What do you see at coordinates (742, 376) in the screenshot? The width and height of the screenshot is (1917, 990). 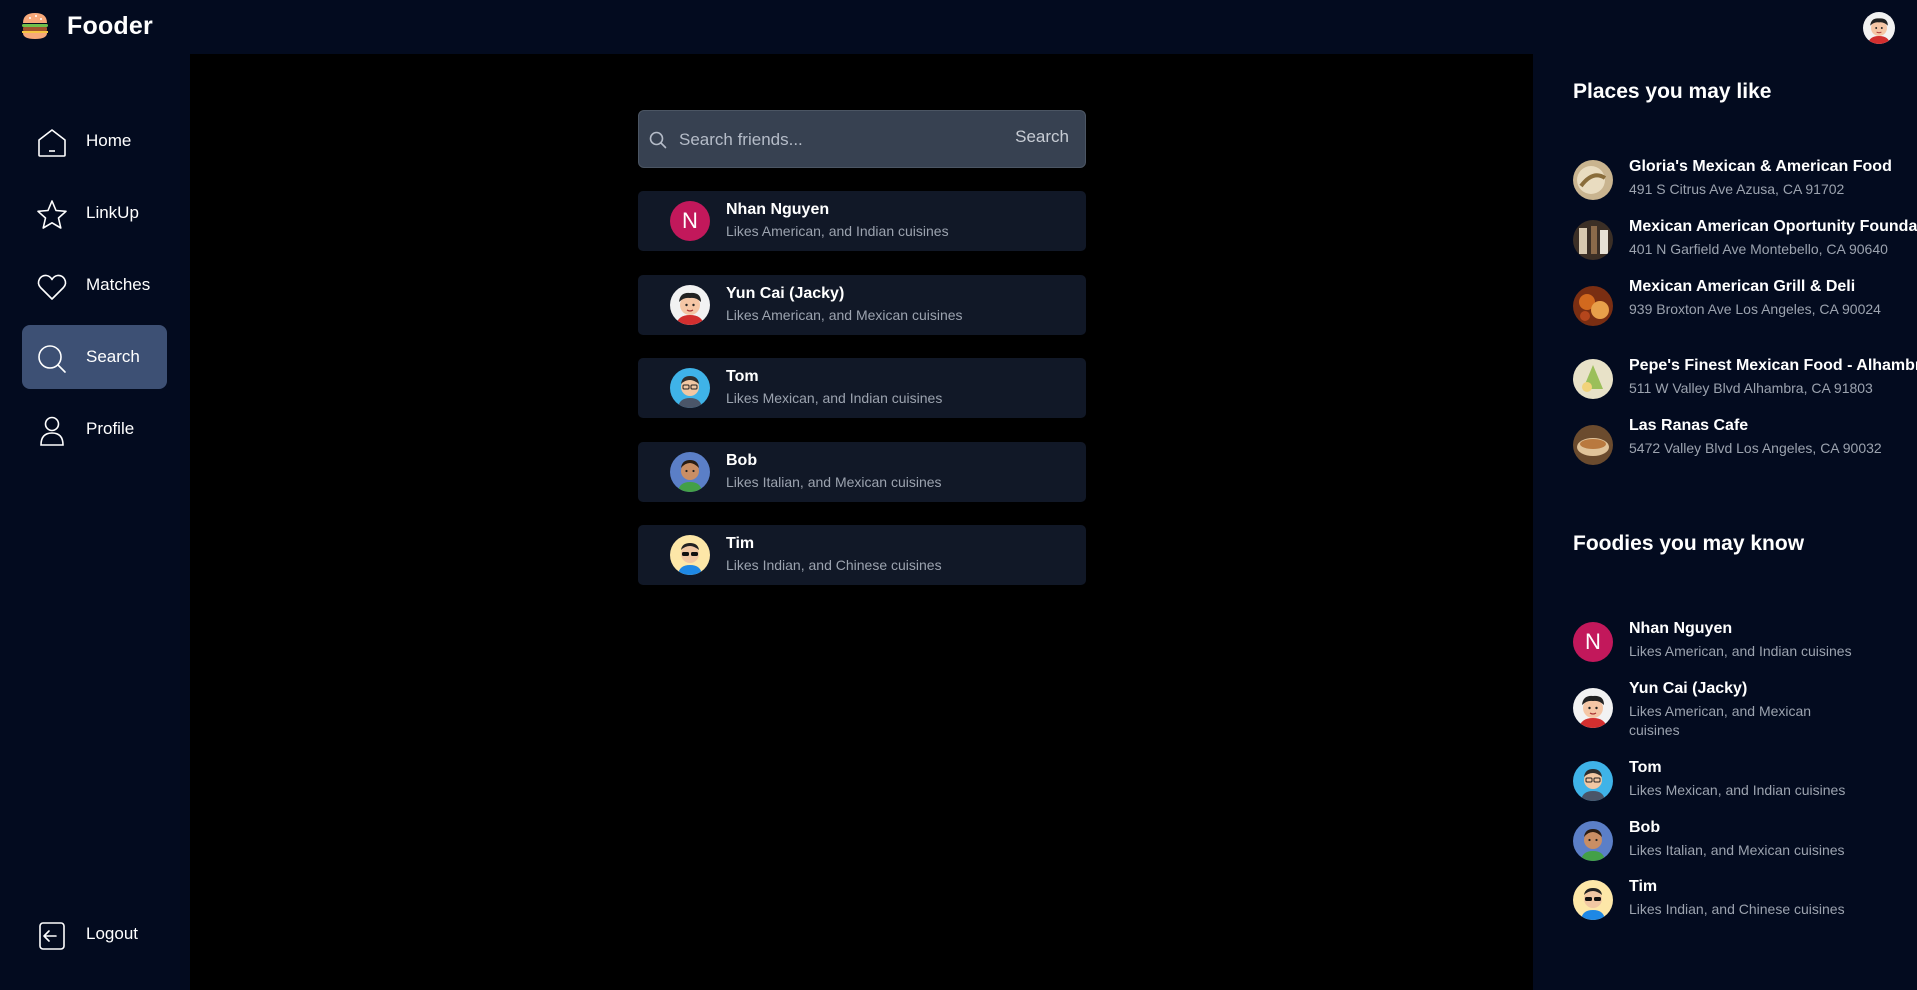 I see `result-name: Tom` at bounding box center [742, 376].